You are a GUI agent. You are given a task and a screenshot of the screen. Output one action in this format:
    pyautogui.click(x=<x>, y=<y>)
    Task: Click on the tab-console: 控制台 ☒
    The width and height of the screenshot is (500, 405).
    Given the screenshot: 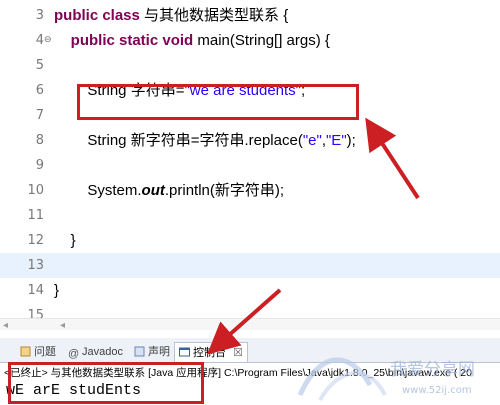 What is the action you would take?
    pyautogui.click(x=211, y=352)
    